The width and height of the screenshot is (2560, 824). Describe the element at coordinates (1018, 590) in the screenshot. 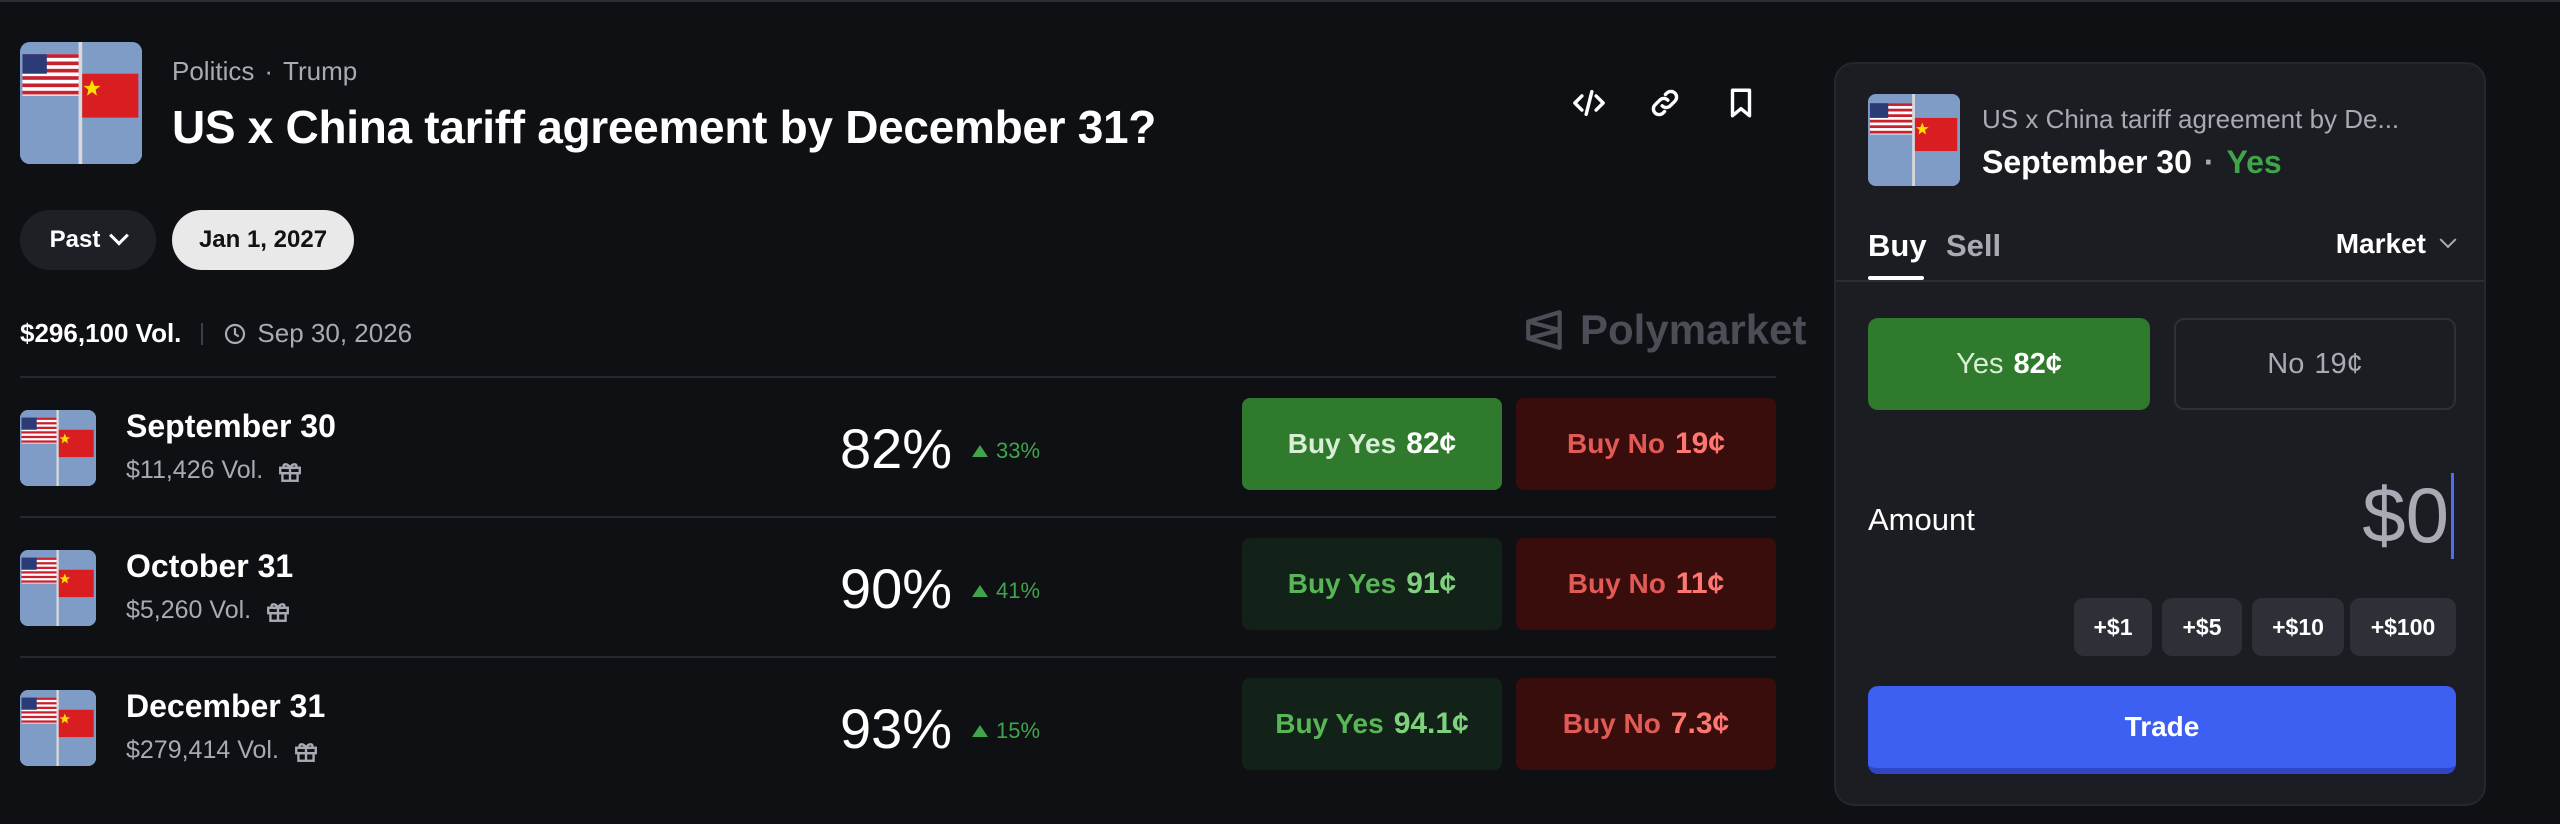

I see `outcome-change-value: 41%` at that location.